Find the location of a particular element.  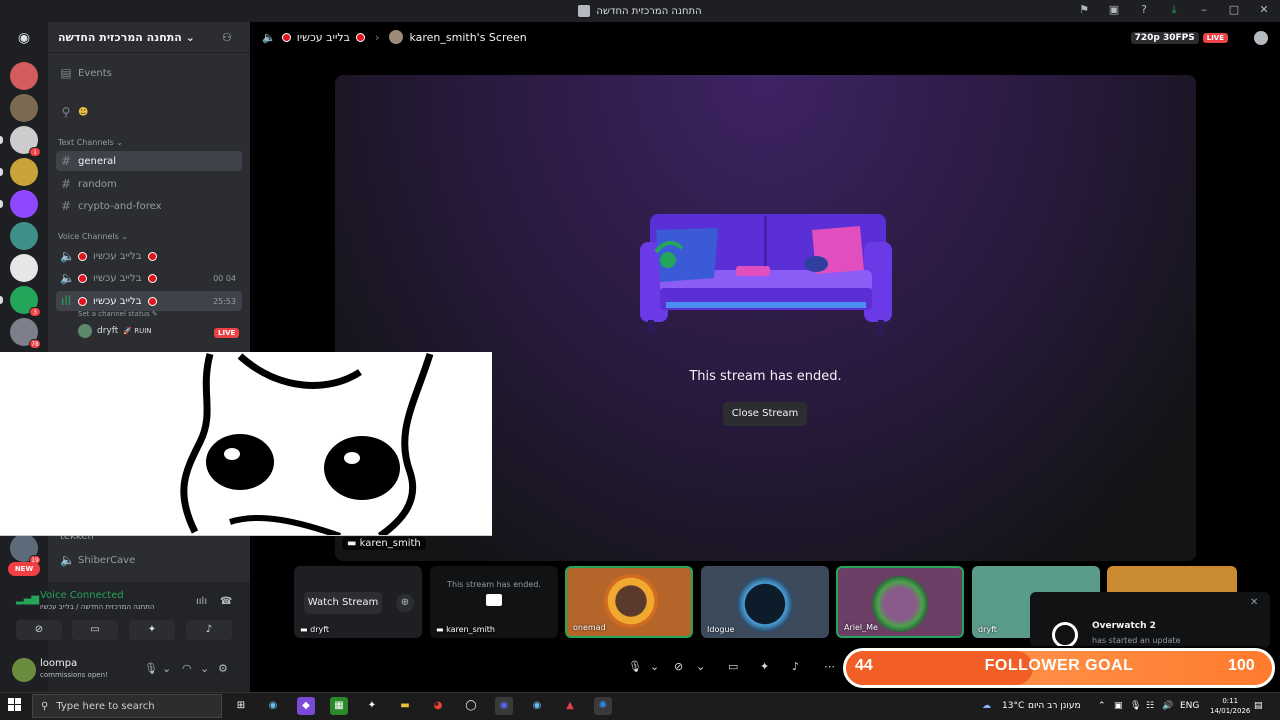

tile-stream-ended: This stream has ended. is located at coordinates (494, 584).